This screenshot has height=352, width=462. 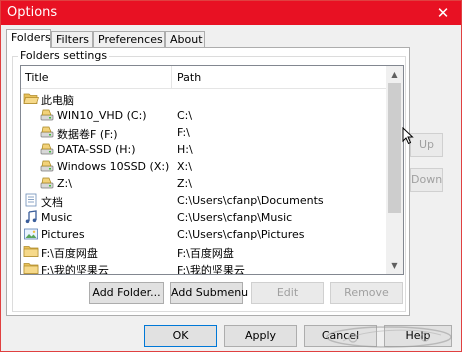 What do you see at coordinates (69, 253) in the screenshot?
I see `row-title: F:\百度网盘` at bounding box center [69, 253].